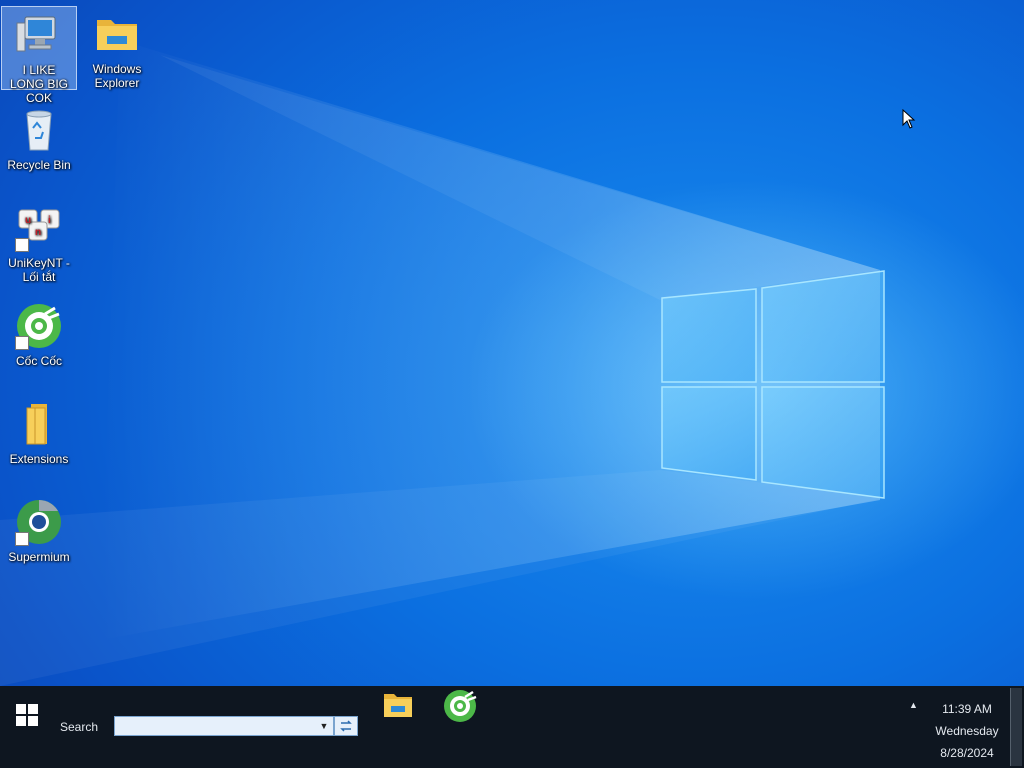 The image size is (1024, 768). I want to click on mouse-cursor-icon, so click(909, 119).